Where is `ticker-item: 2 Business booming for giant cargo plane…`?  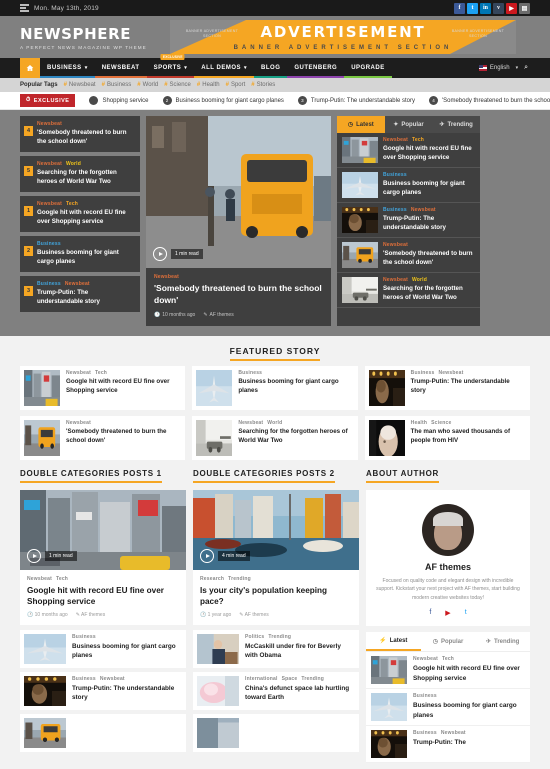
ticker-item: 2 Business booming for giant cargo plane… is located at coordinates (223, 100).